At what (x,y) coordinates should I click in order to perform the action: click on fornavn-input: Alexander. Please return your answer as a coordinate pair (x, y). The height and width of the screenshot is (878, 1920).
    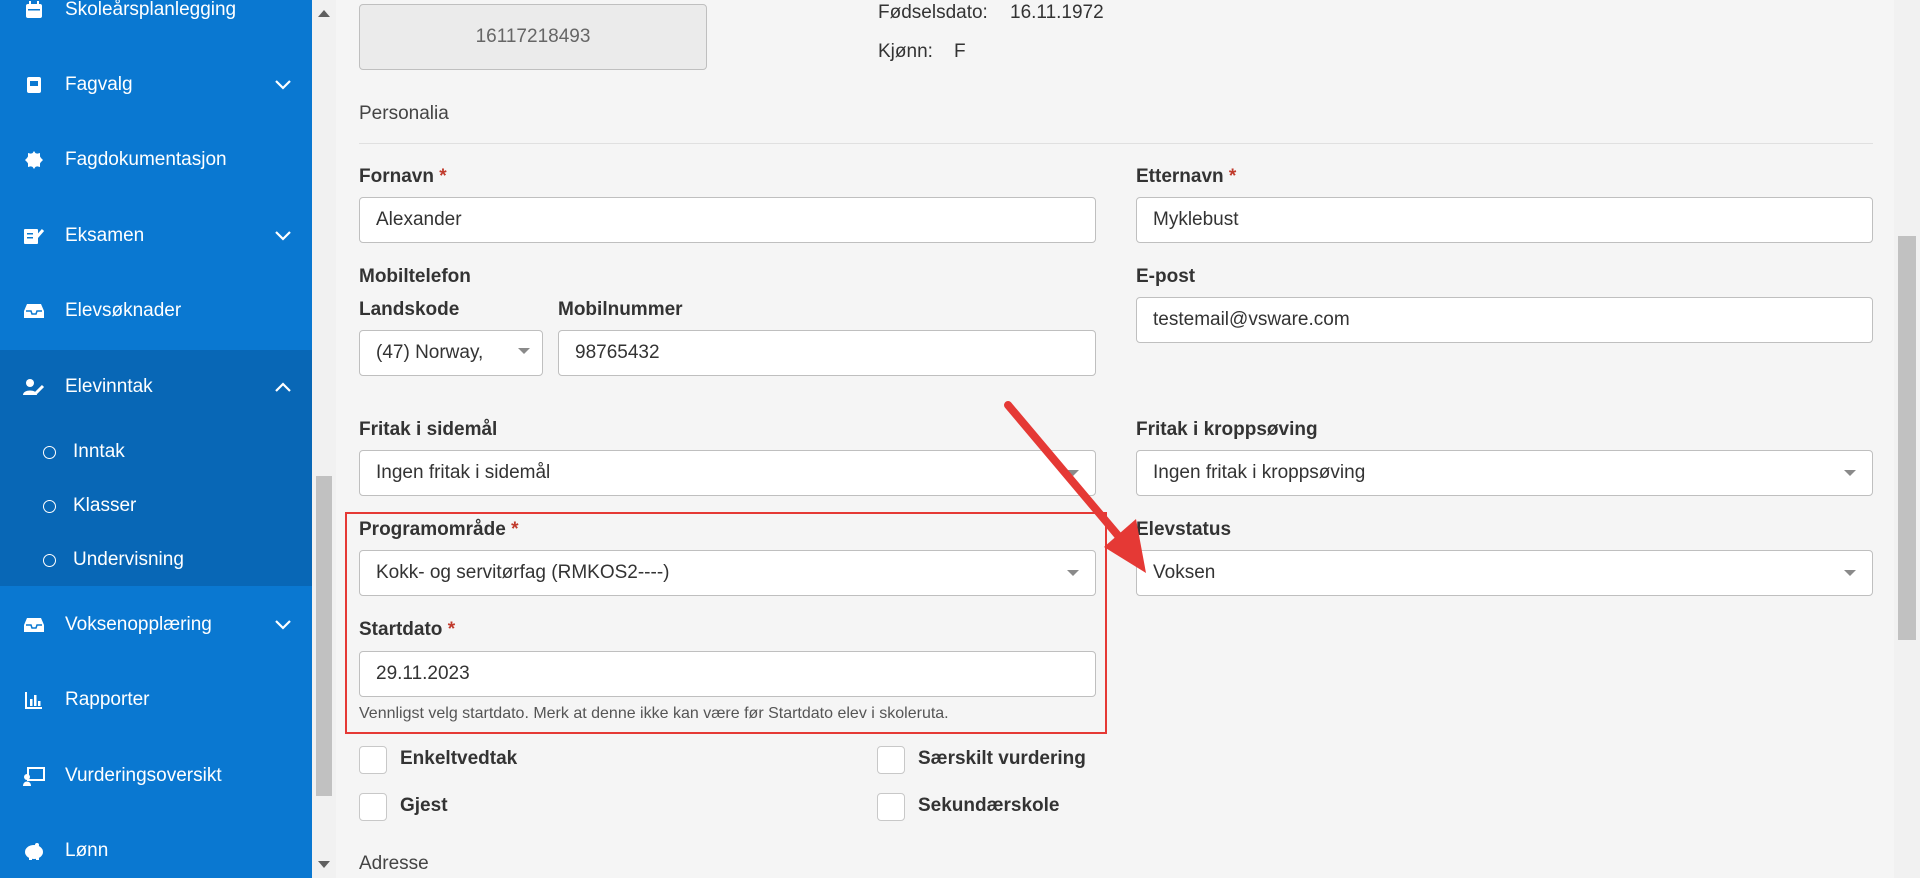
    Looking at the image, I should click on (727, 220).